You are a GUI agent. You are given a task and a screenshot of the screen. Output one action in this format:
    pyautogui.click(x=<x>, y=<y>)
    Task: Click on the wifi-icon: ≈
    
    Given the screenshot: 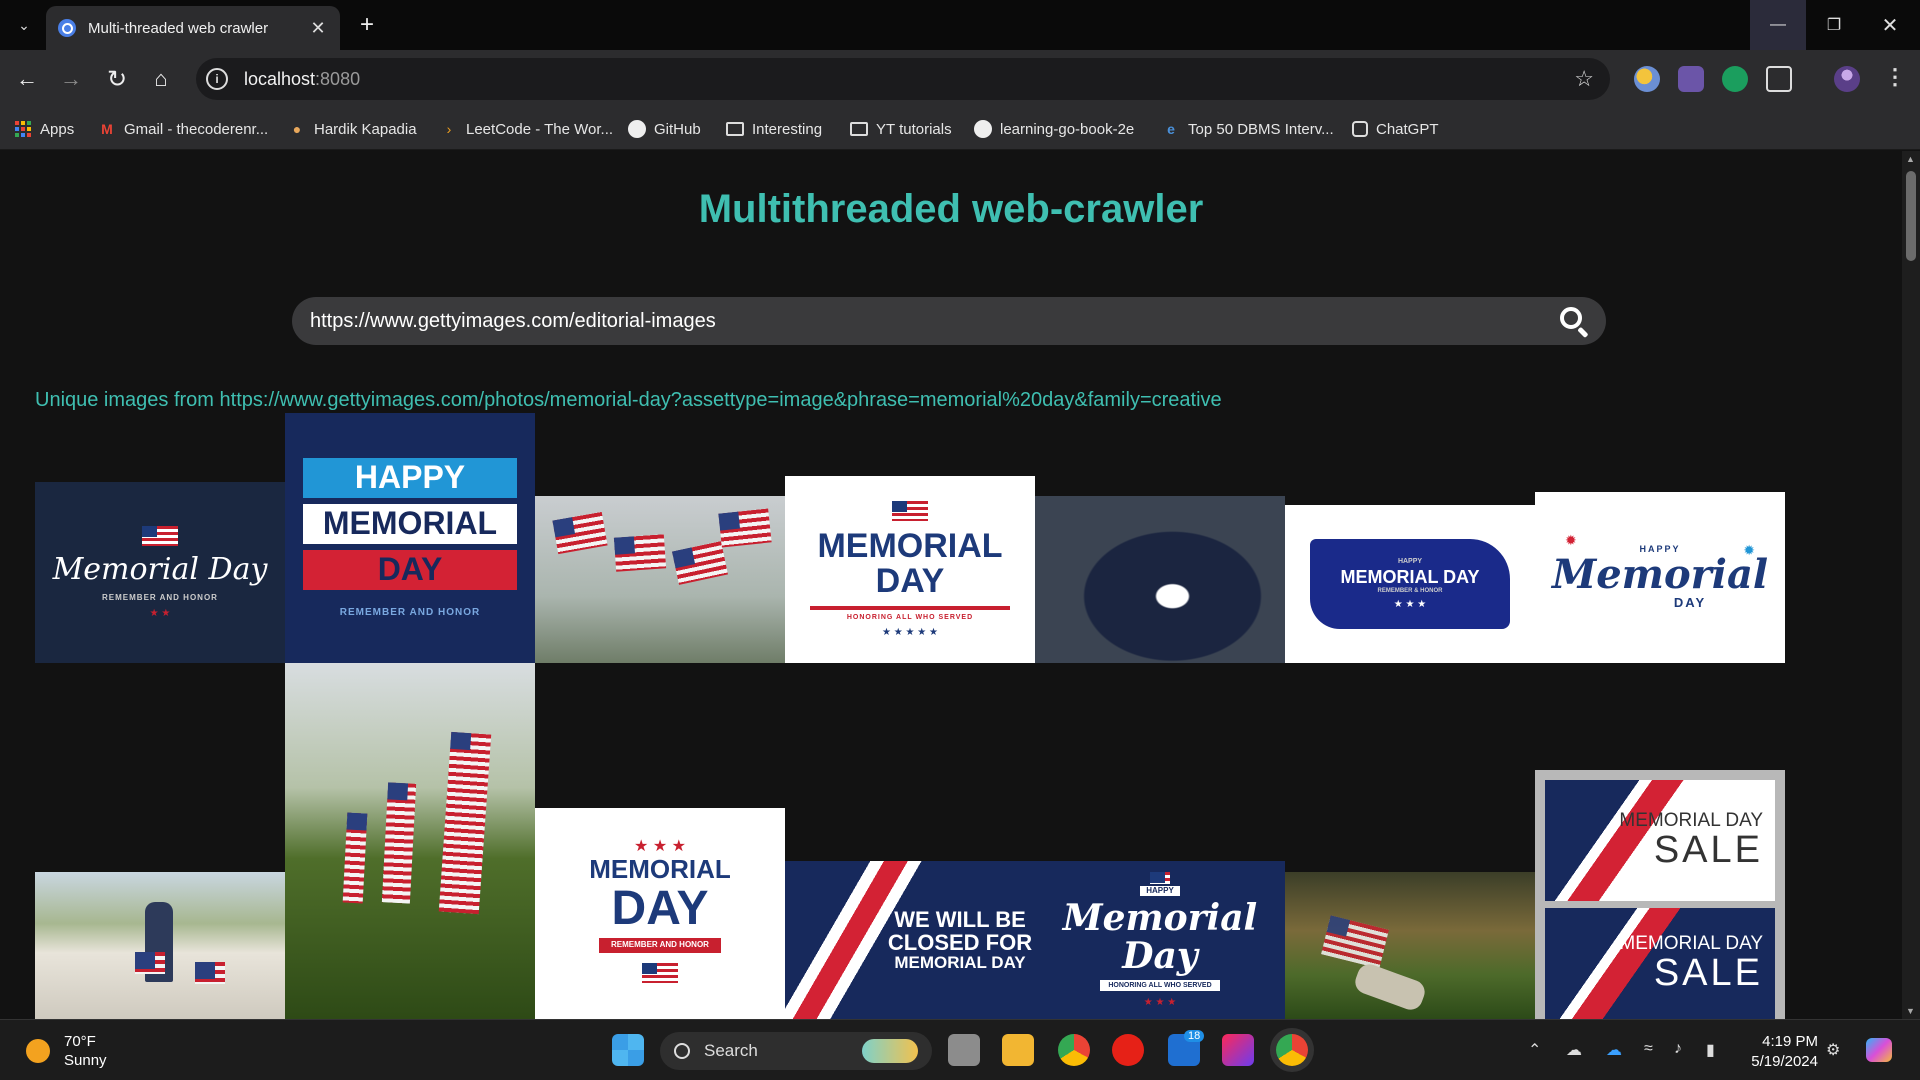 What is the action you would take?
    pyautogui.click(x=1648, y=1049)
    